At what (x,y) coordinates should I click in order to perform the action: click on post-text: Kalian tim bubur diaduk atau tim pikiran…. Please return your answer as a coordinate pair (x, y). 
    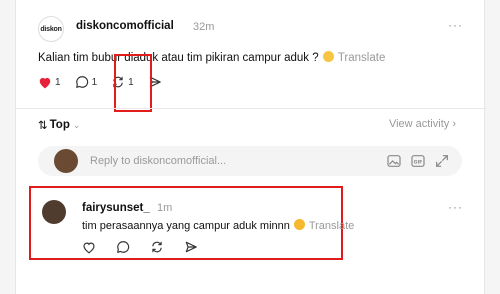
    Looking at the image, I should click on (211, 57).